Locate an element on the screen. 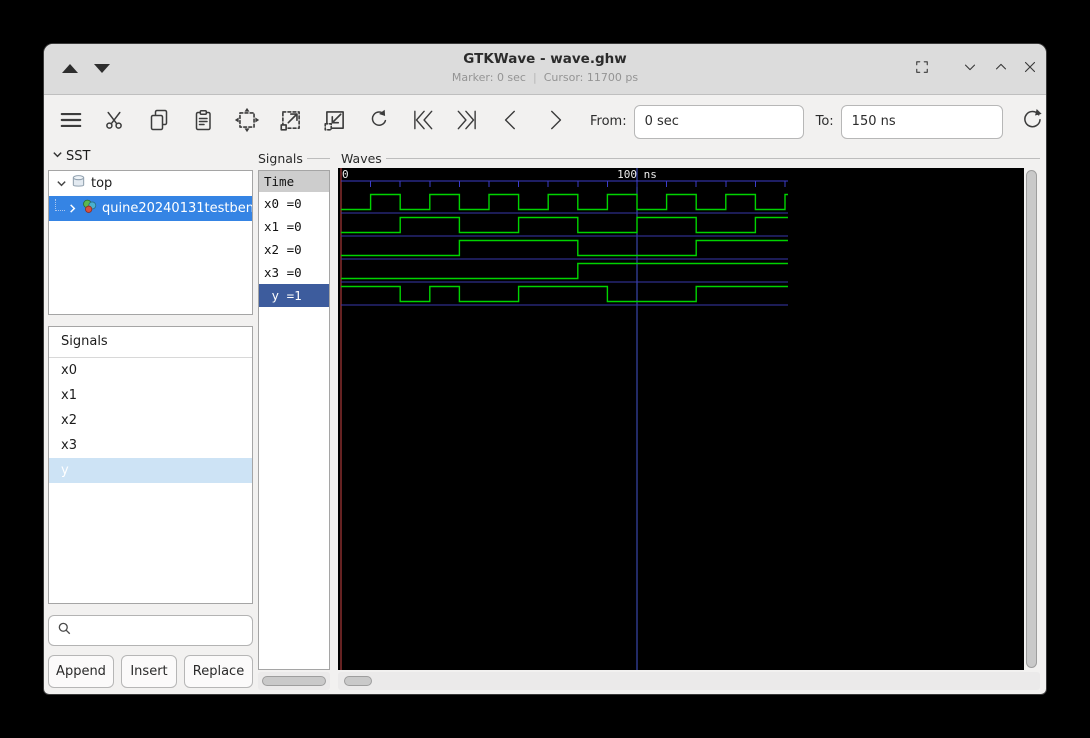 This screenshot has height=738, width=1090. module-cylinder-icon is located at coordinates (81, 183).